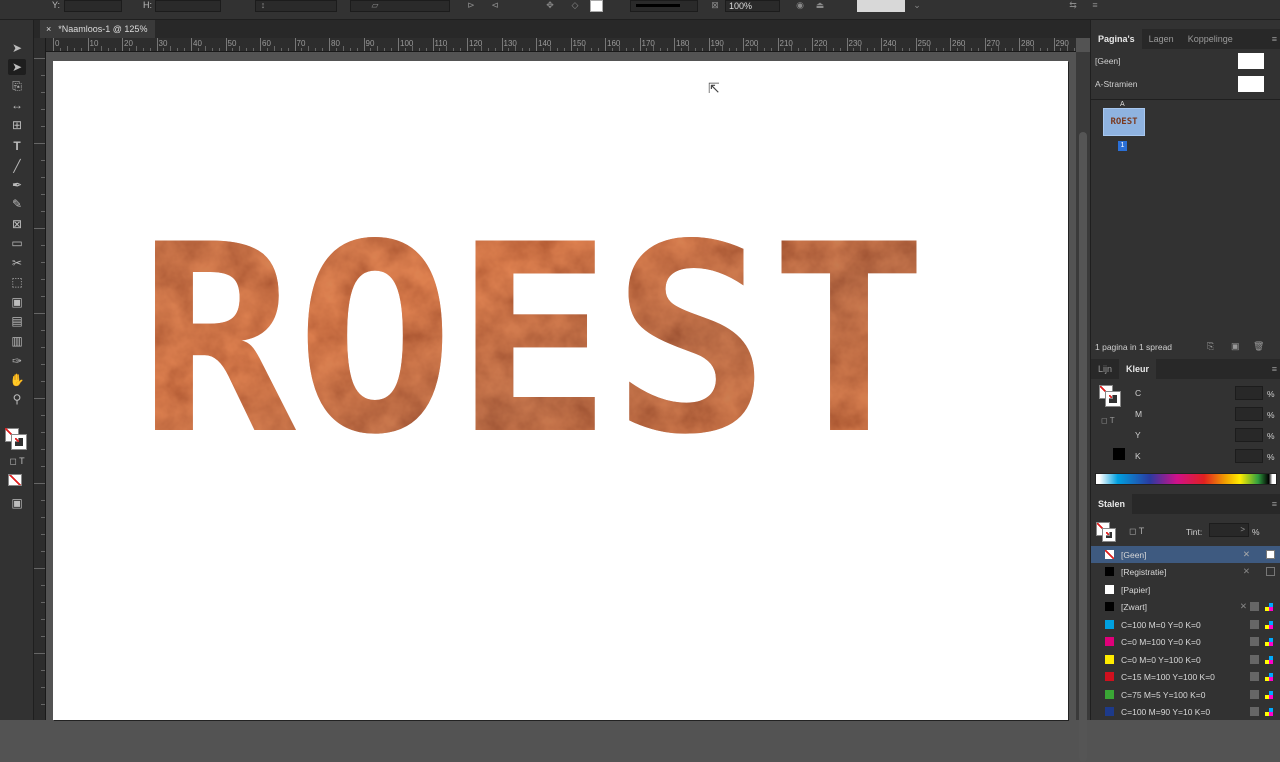 The width and height of the screenshot is (1280, 762). Describe the element at coordinates (917, 5) in the screenshot. I see `chevron-down-icon: ⌄` at that location.